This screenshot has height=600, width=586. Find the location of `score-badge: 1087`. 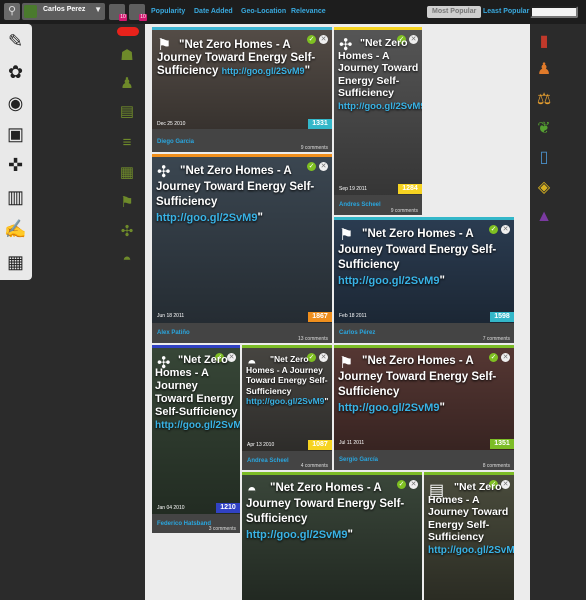

score-badge: 1087 is located at coordinates (320, 445).